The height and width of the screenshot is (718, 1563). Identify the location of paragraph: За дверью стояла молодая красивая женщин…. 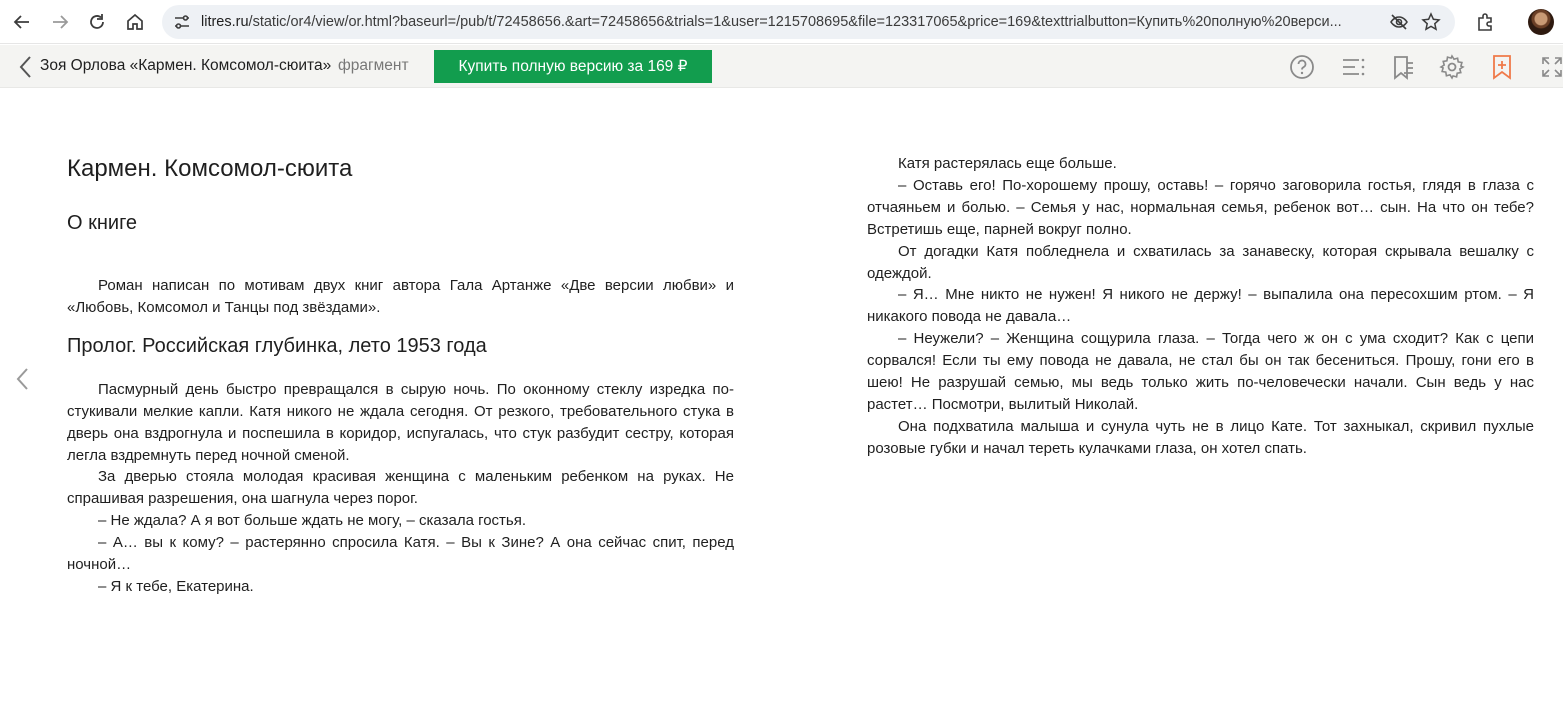
(400, 488).